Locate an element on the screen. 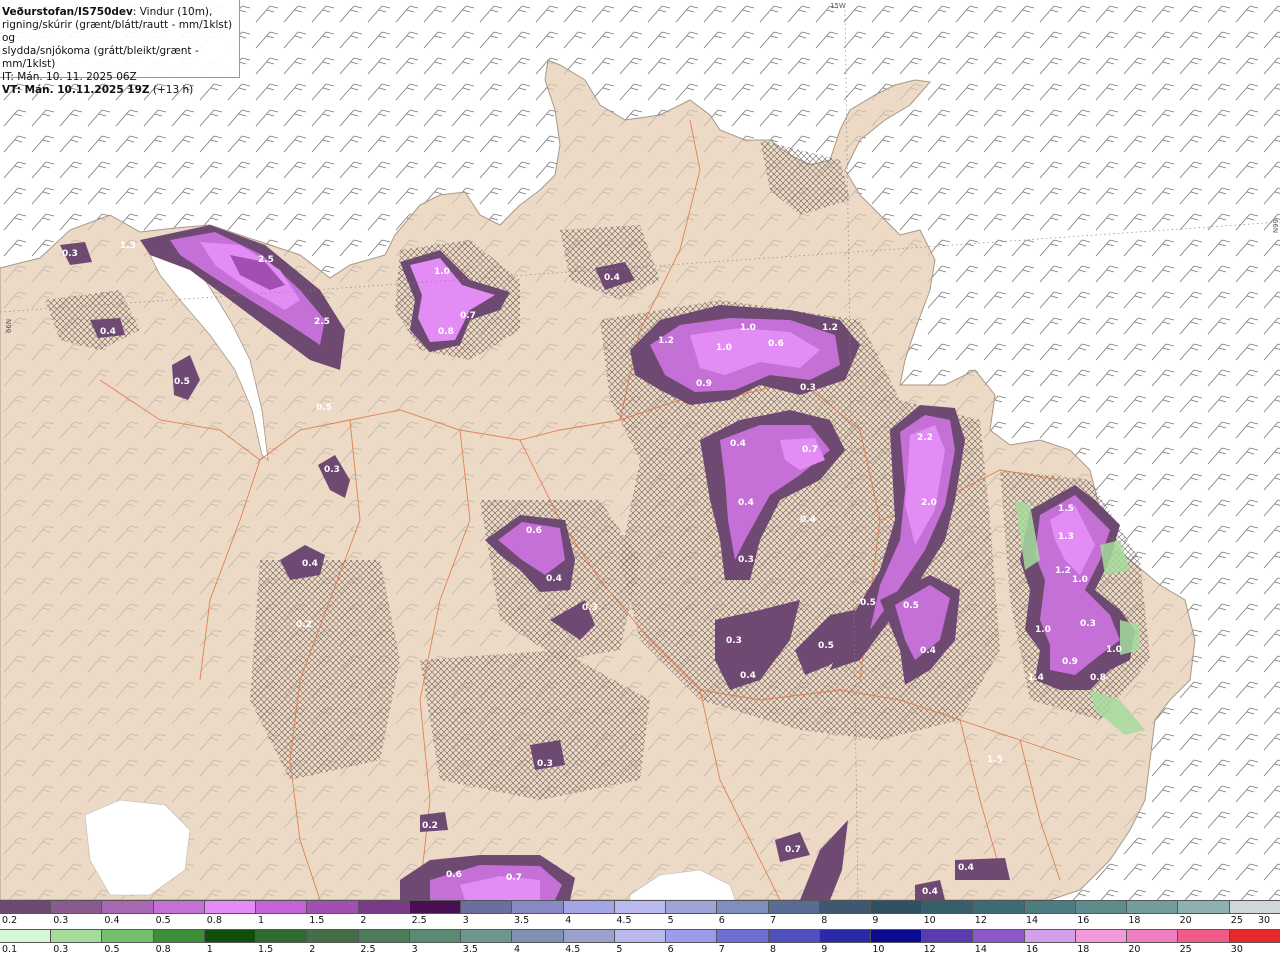  legend-tick-label: 2 is located at coordinates (363, 920).